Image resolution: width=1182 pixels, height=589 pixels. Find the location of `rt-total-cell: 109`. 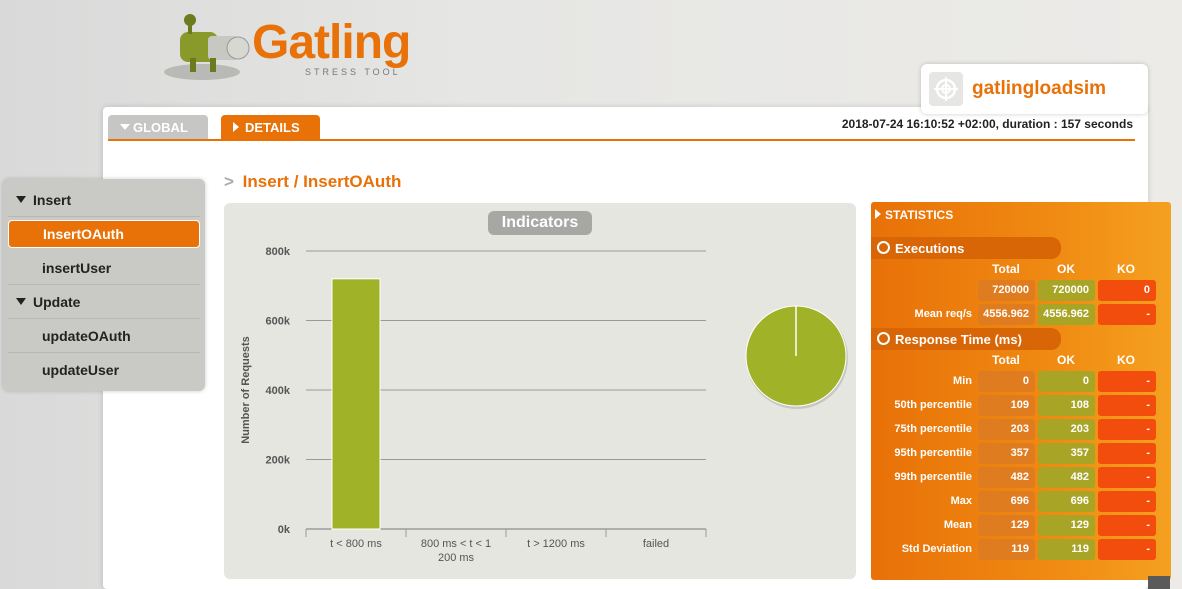

rt-total-cell: 109 is located at coordinates (1006, 405).